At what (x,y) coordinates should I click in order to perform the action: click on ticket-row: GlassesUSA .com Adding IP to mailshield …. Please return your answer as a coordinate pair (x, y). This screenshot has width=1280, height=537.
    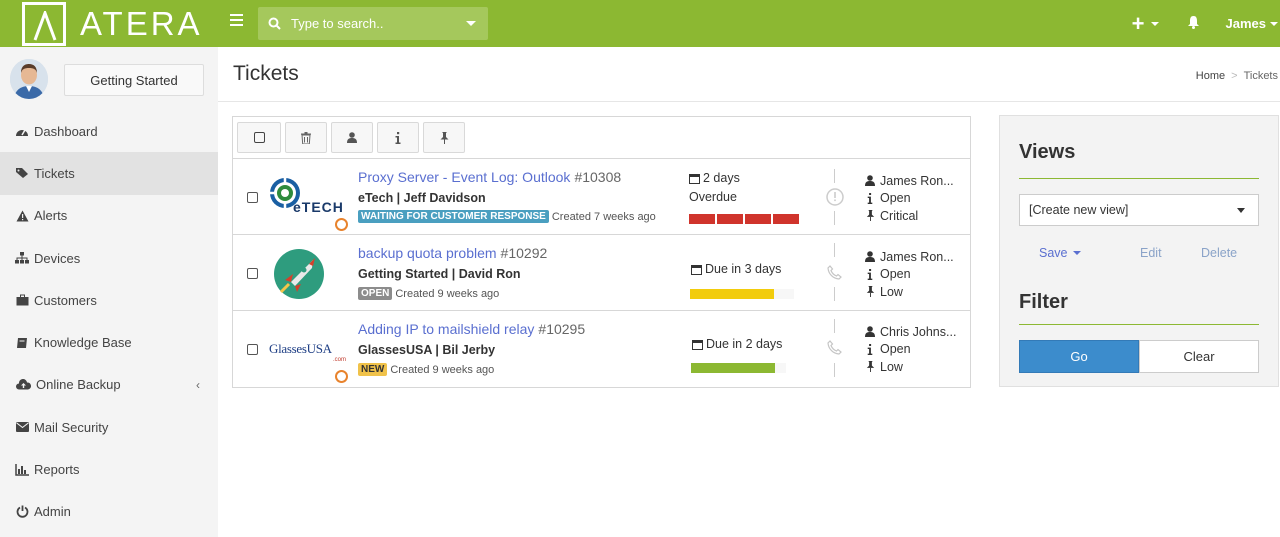
    Looking at the image, I should click on (601, 349).